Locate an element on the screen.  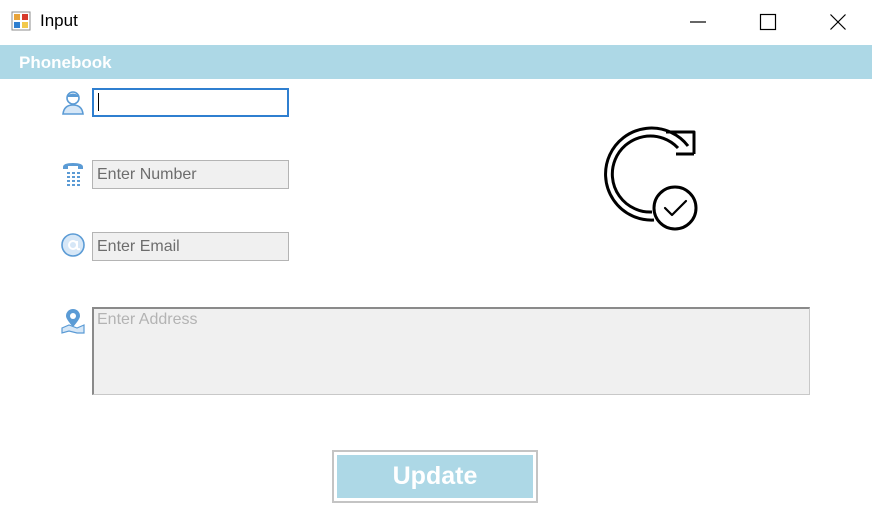
number-input is located at coordinates (190, 174).